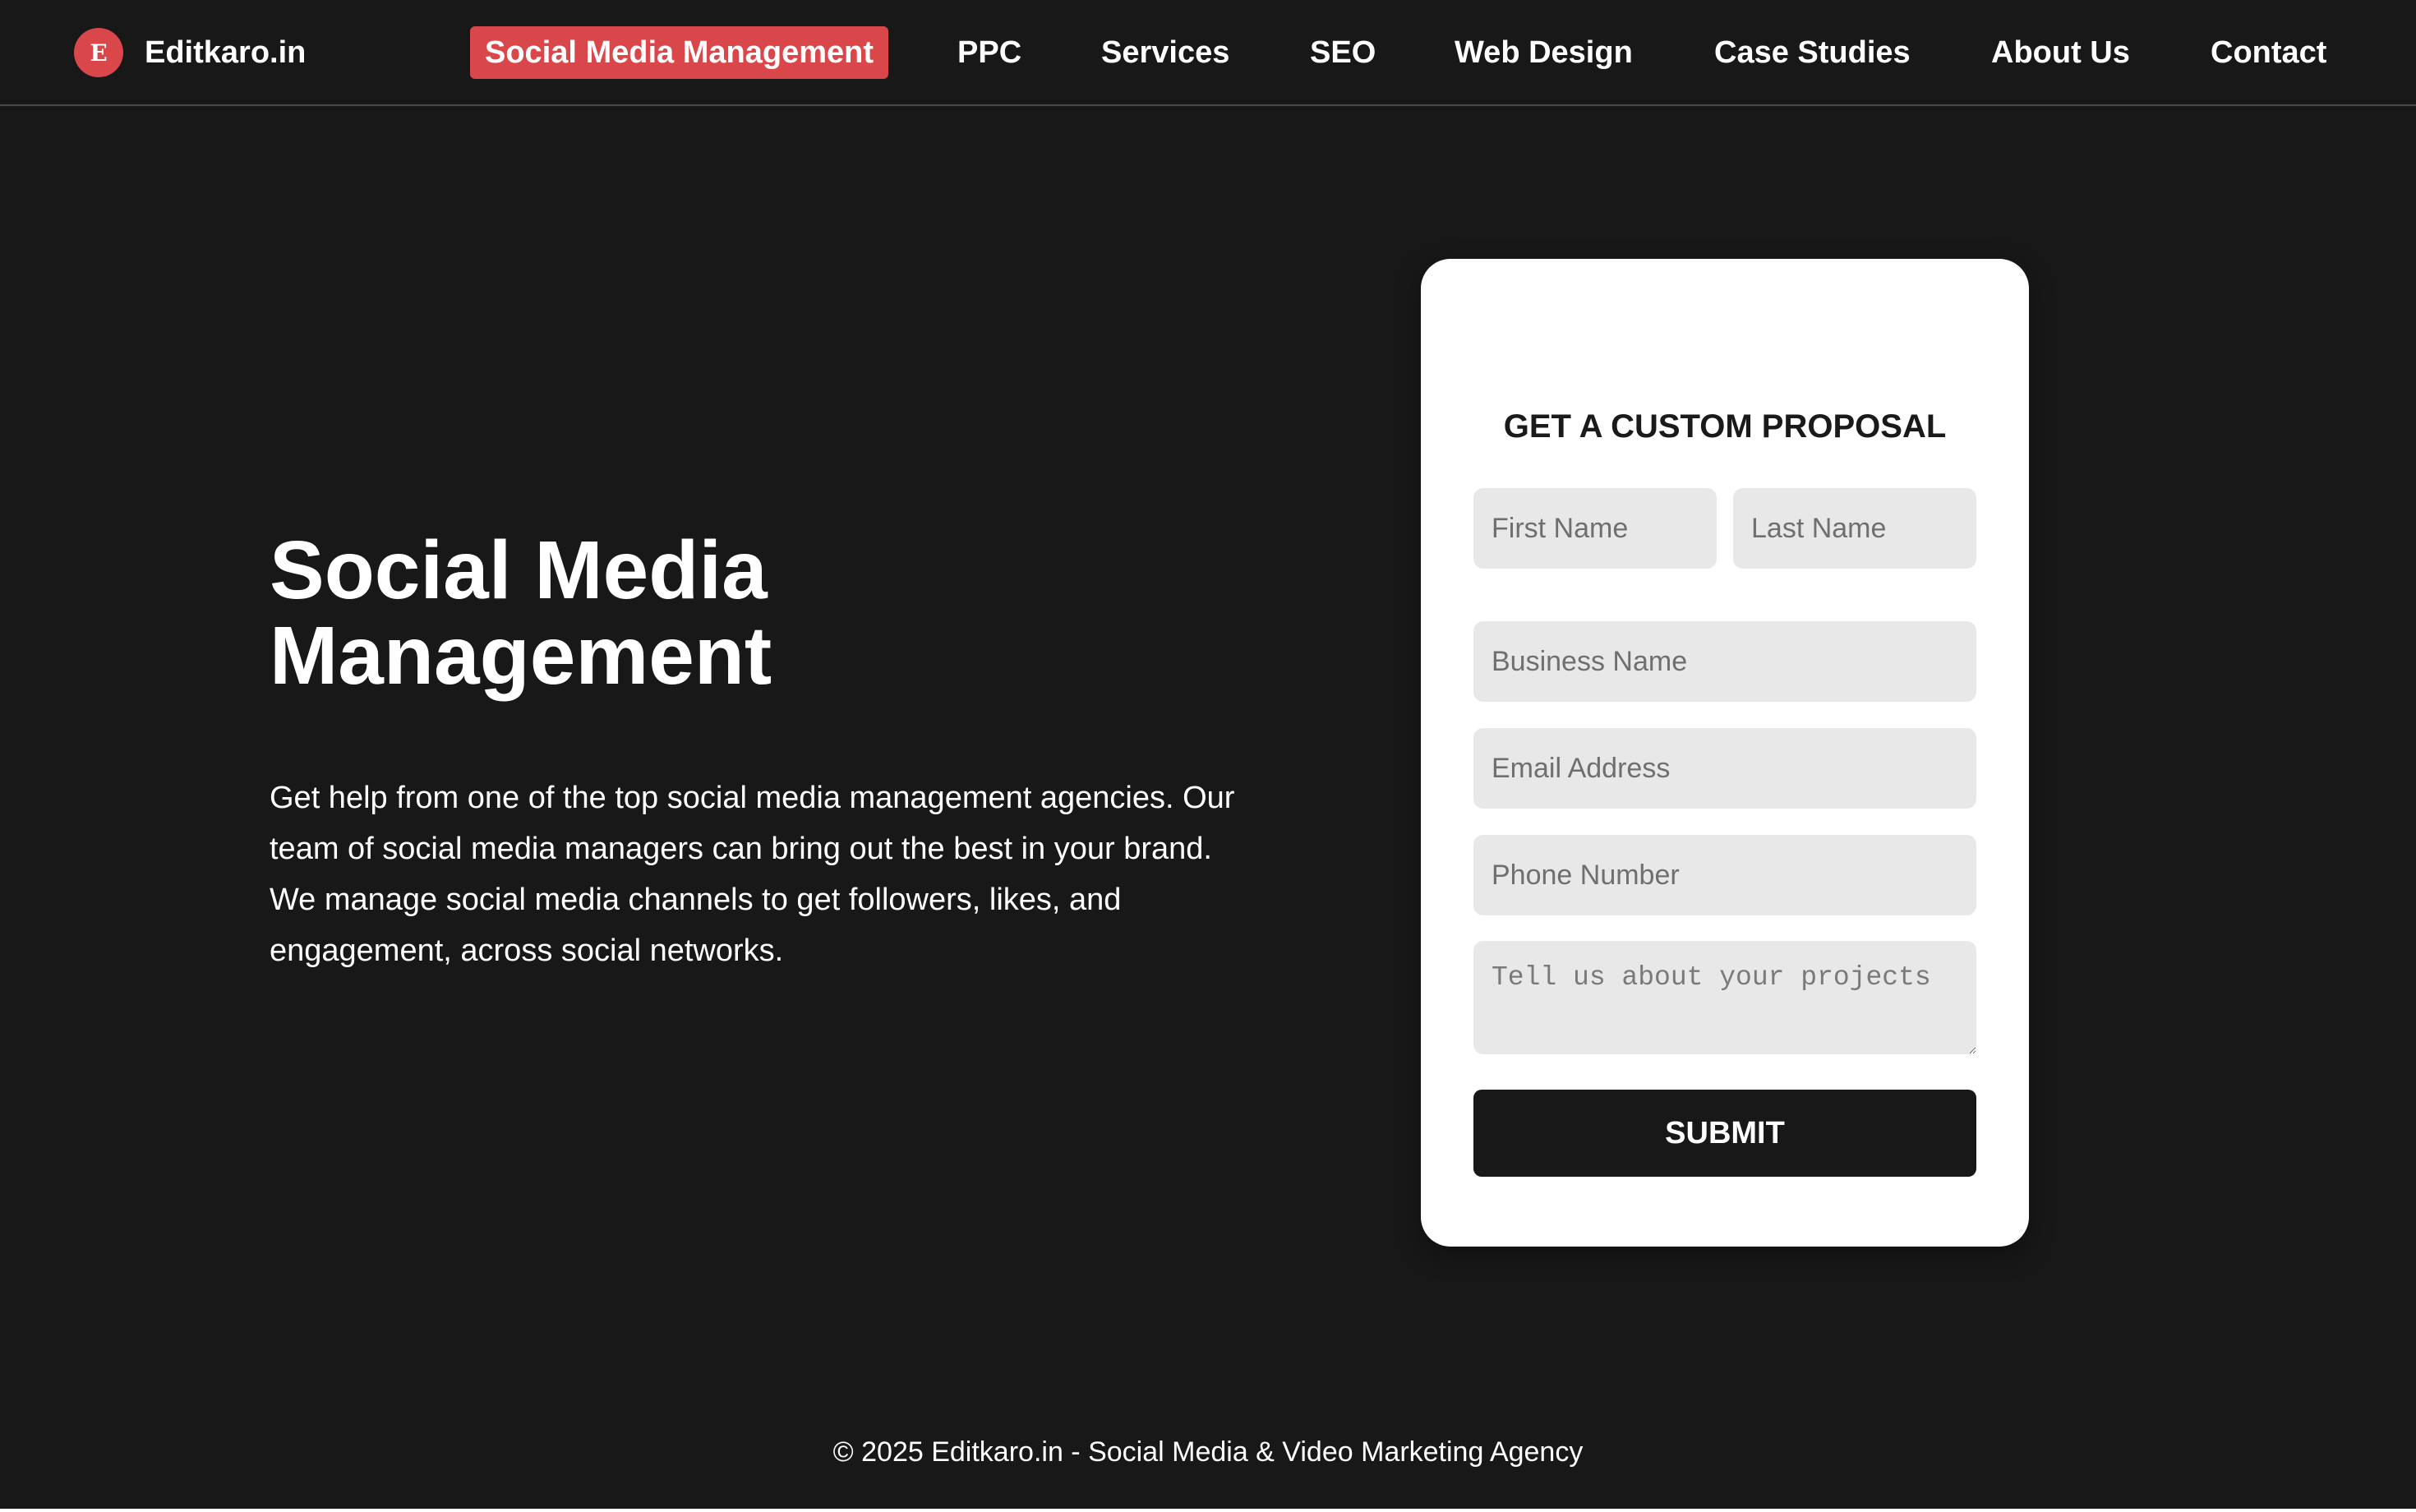 This screenshot has width=2416, height=1512. I want to click on submit-button: SUBMIT, so click(1725, 1133).